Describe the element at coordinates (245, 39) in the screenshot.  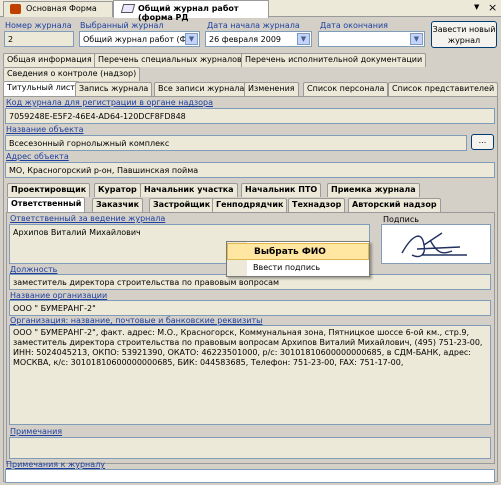
I see `start-date-value: 26 февраля 2009` at that location.